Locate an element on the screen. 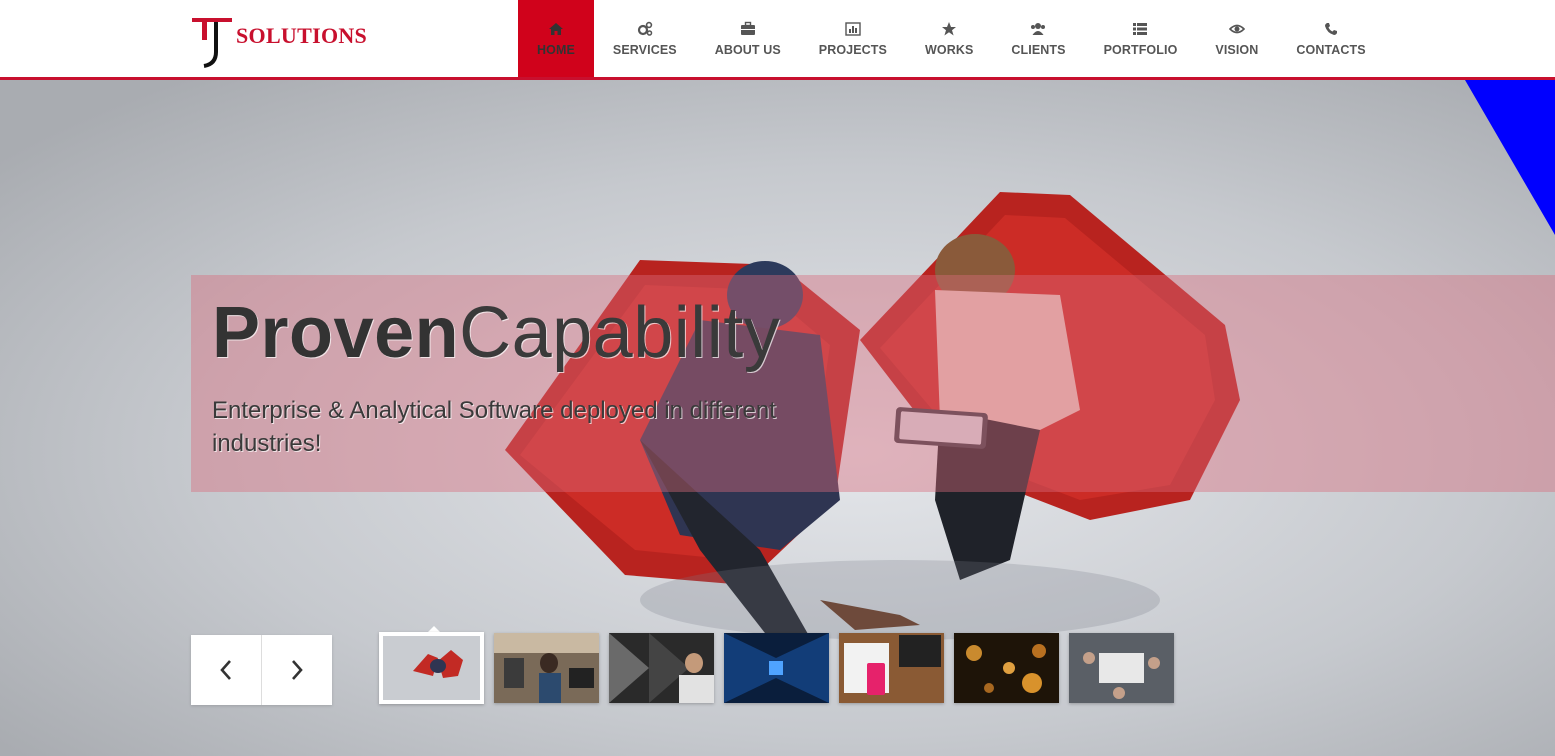  nav-label: VISION is located at coordinates (1237, 49).